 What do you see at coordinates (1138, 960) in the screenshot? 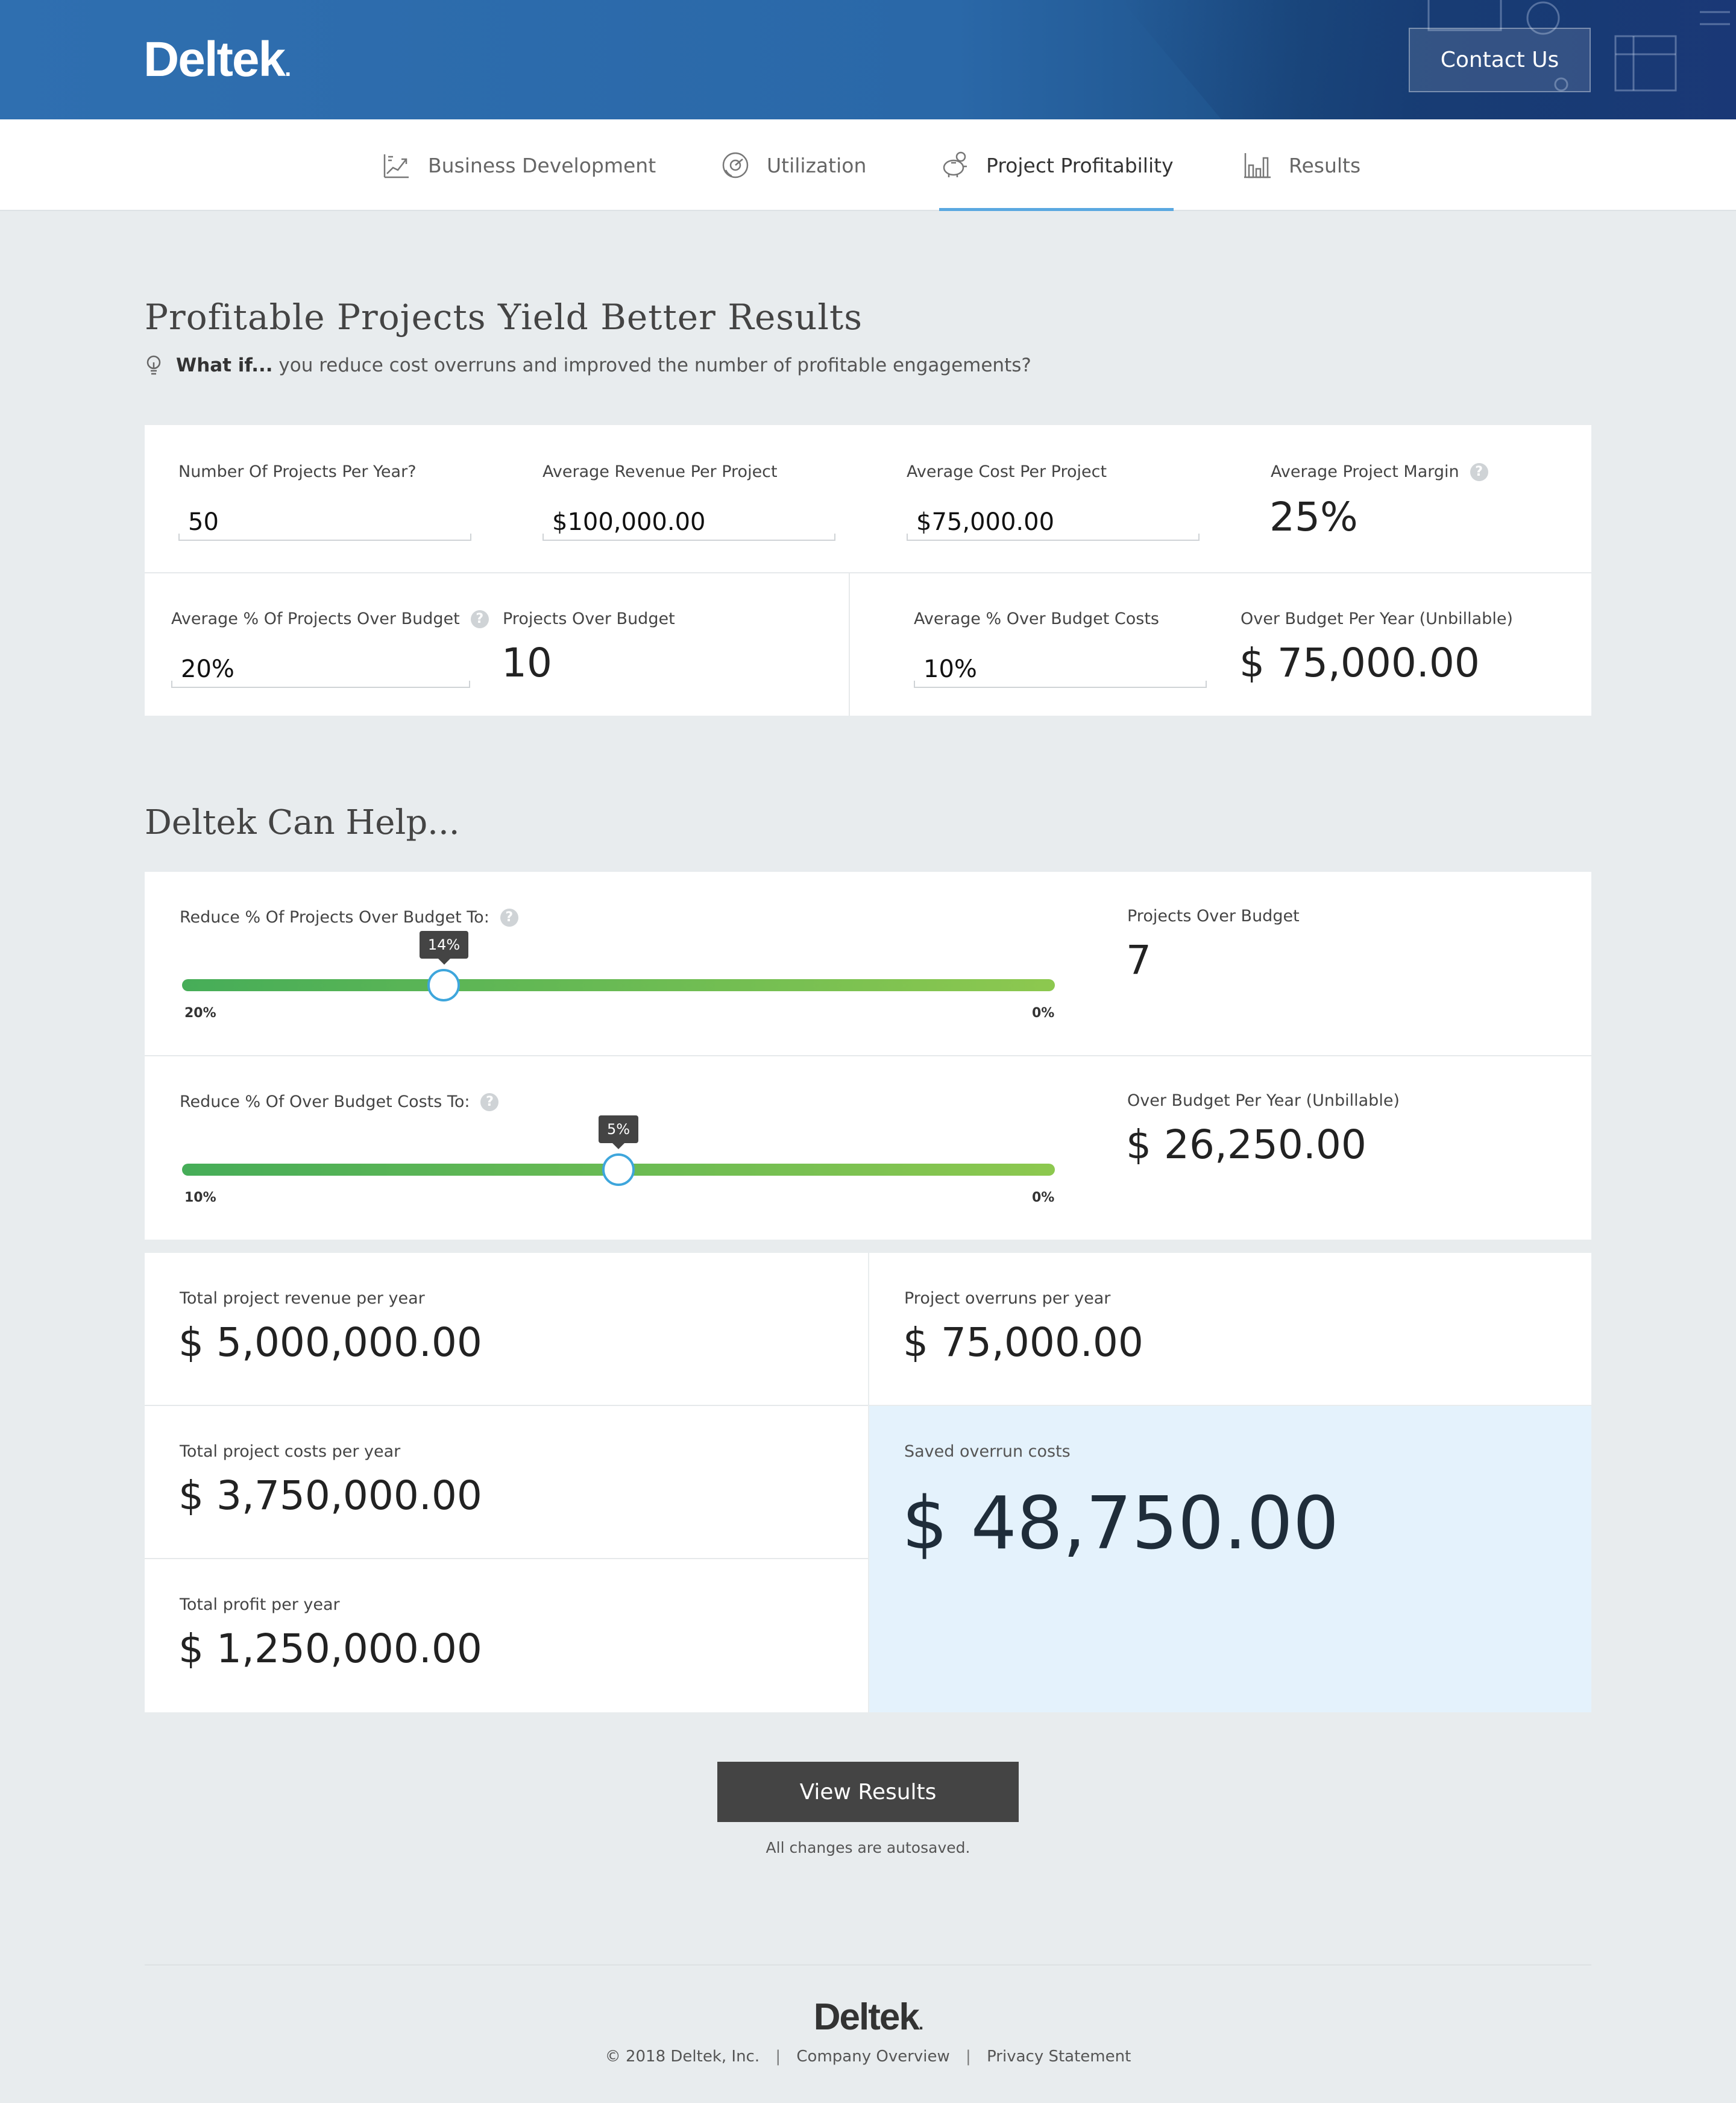
I see `slider1-result-value: 7` at bounding box center [1138, 960].